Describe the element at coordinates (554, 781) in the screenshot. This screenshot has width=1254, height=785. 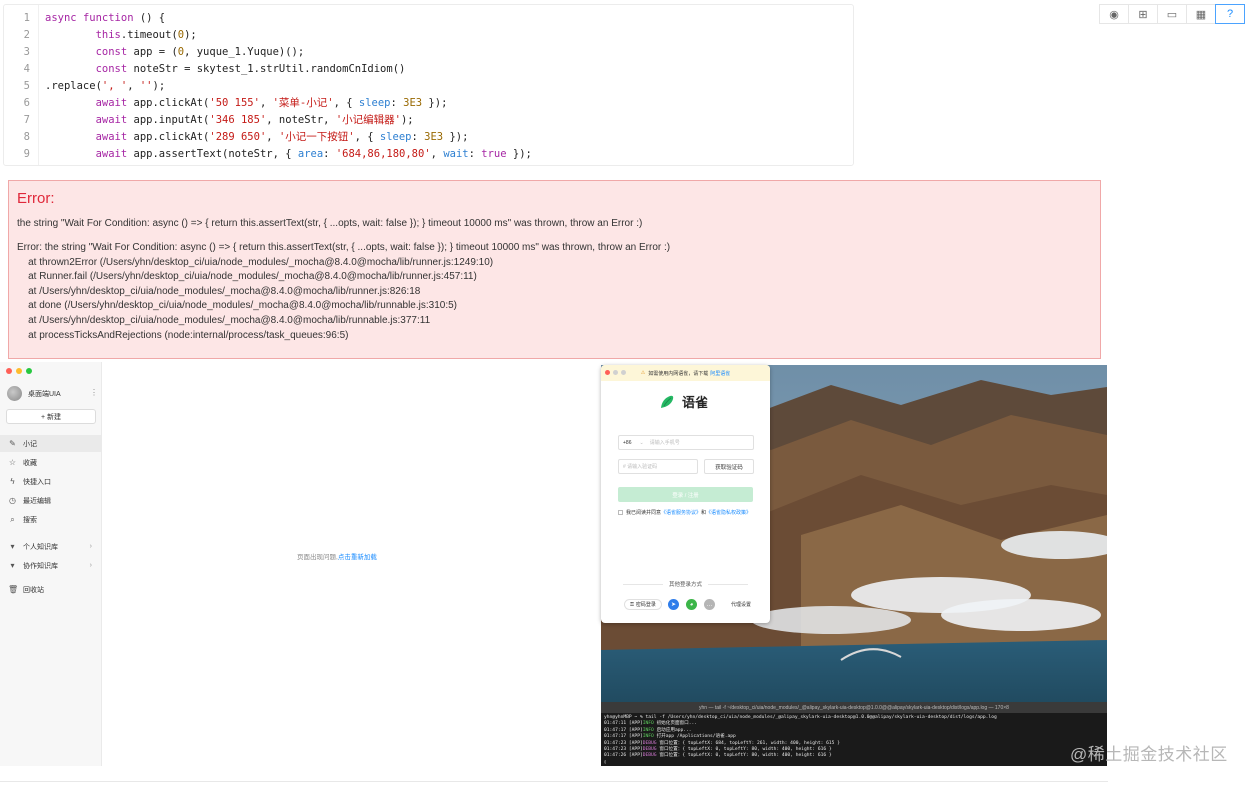
I see `divider` at that location.